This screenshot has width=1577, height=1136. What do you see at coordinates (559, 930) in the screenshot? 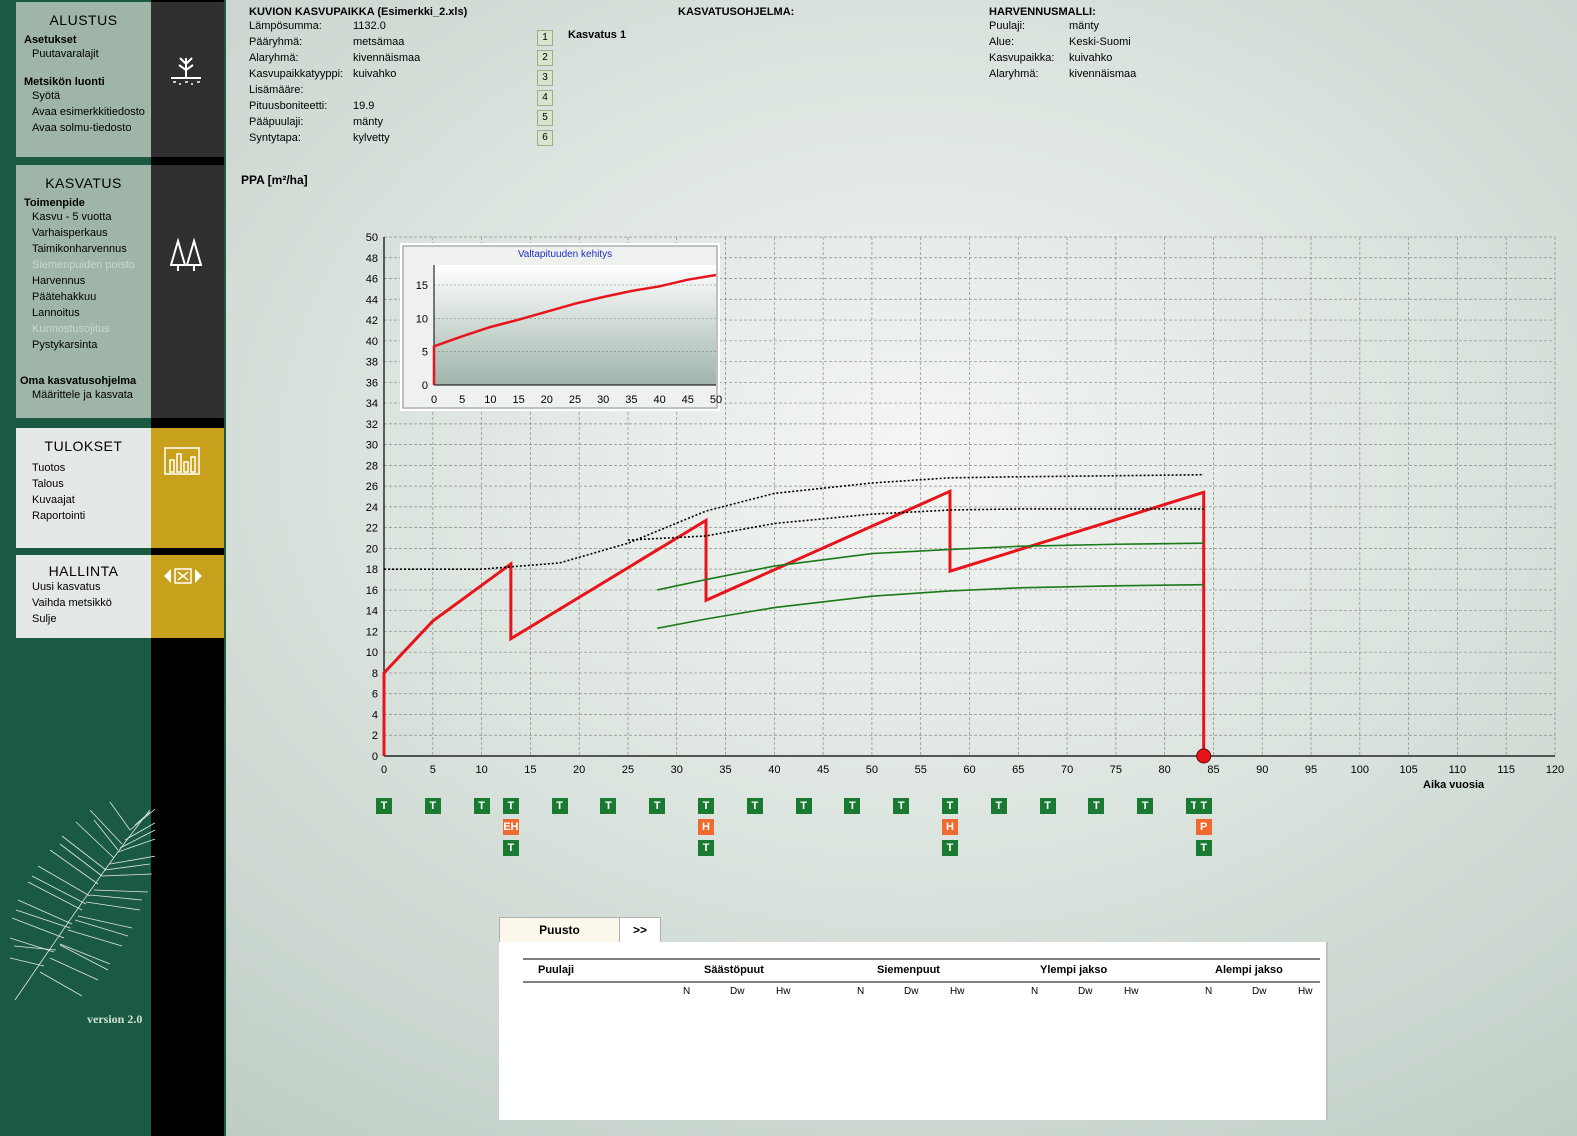
I see `tab-puusto: Puusto` at bounding box center [559, 930].